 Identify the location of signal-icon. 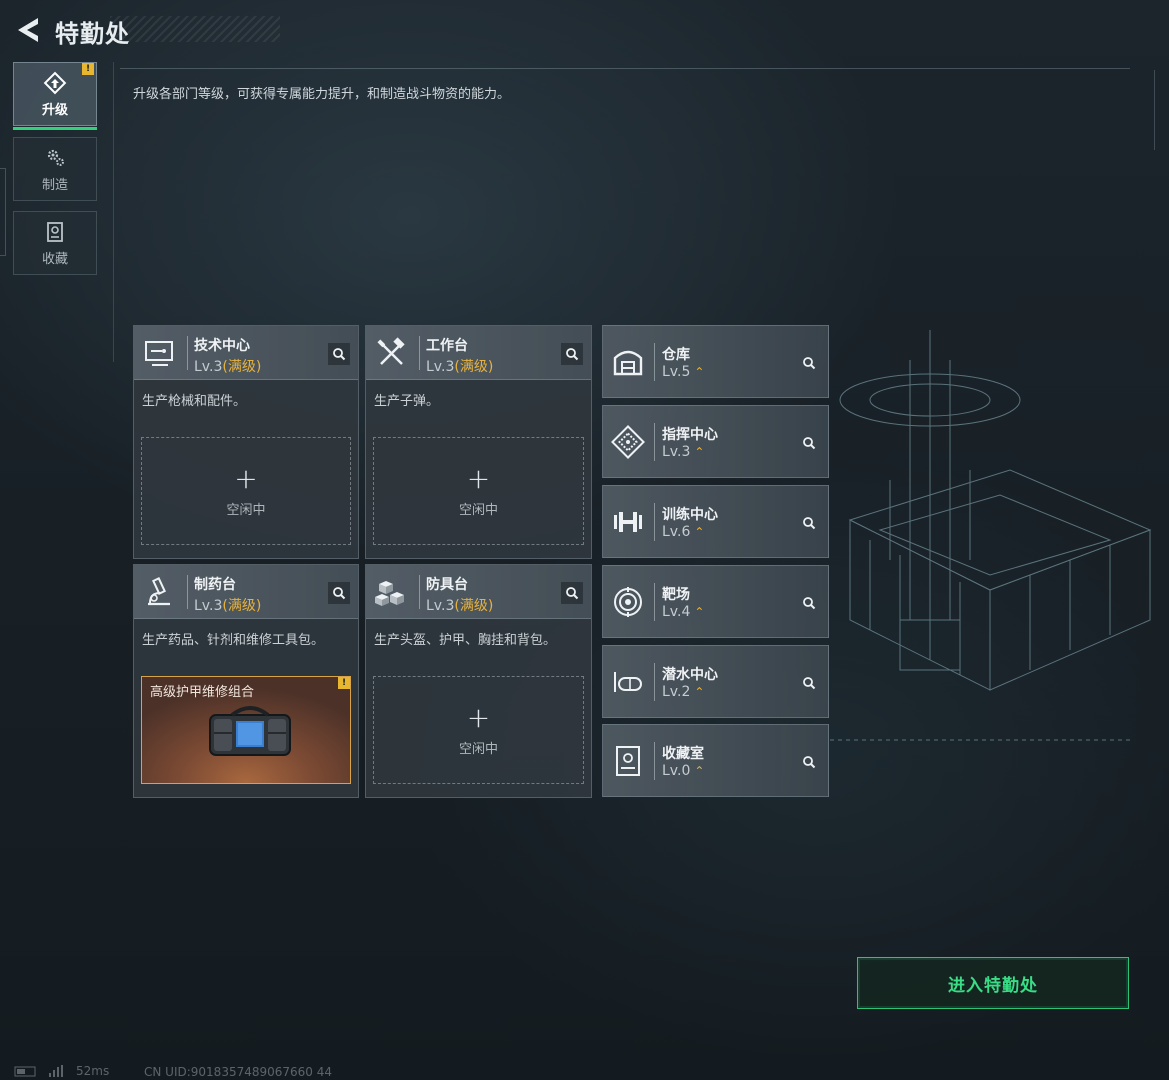
(56, 1071).